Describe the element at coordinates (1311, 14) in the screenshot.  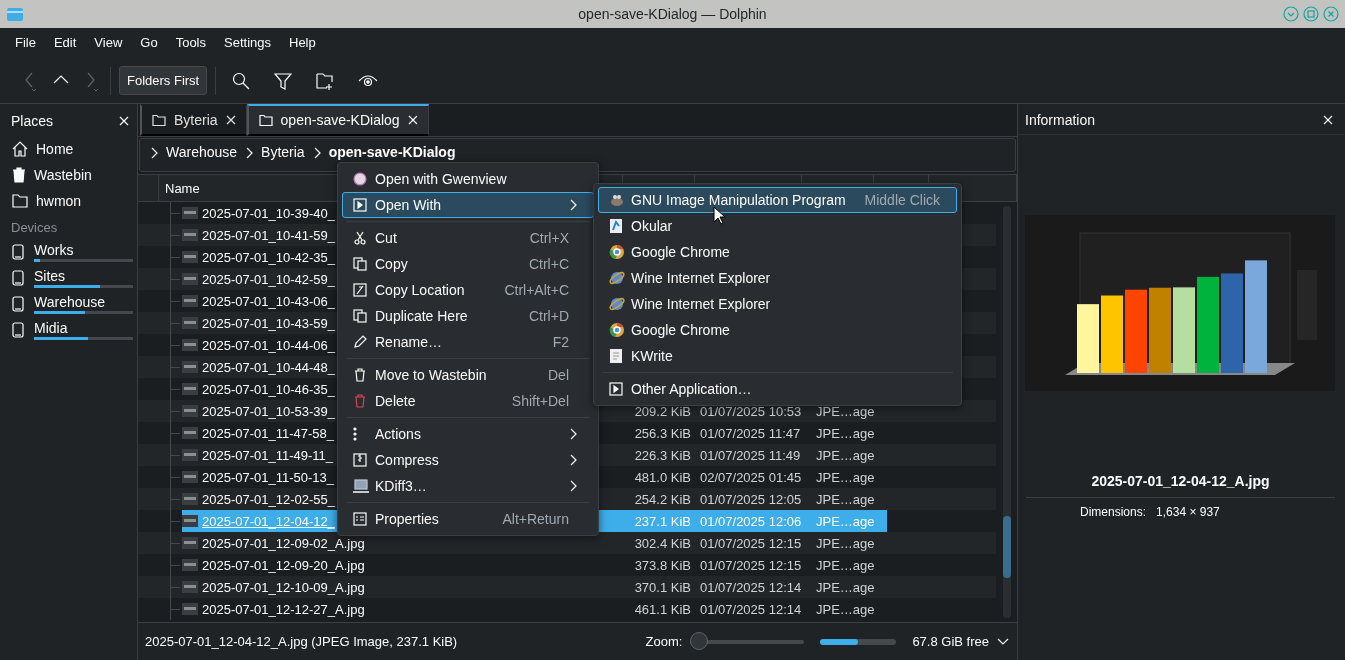
I see `maximize-icon` at that location.